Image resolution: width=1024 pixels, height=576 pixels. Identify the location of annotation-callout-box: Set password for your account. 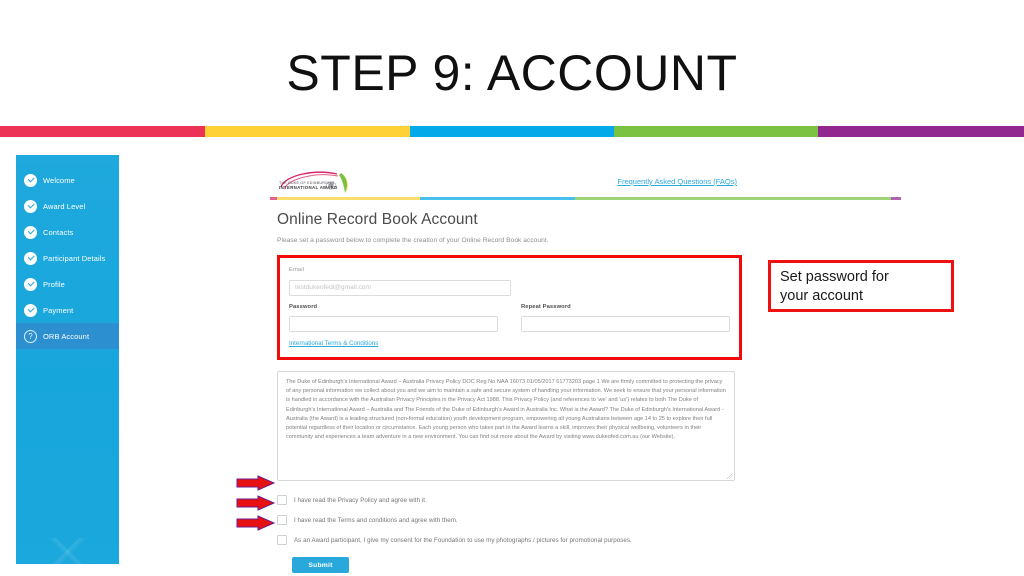
(861, 286).